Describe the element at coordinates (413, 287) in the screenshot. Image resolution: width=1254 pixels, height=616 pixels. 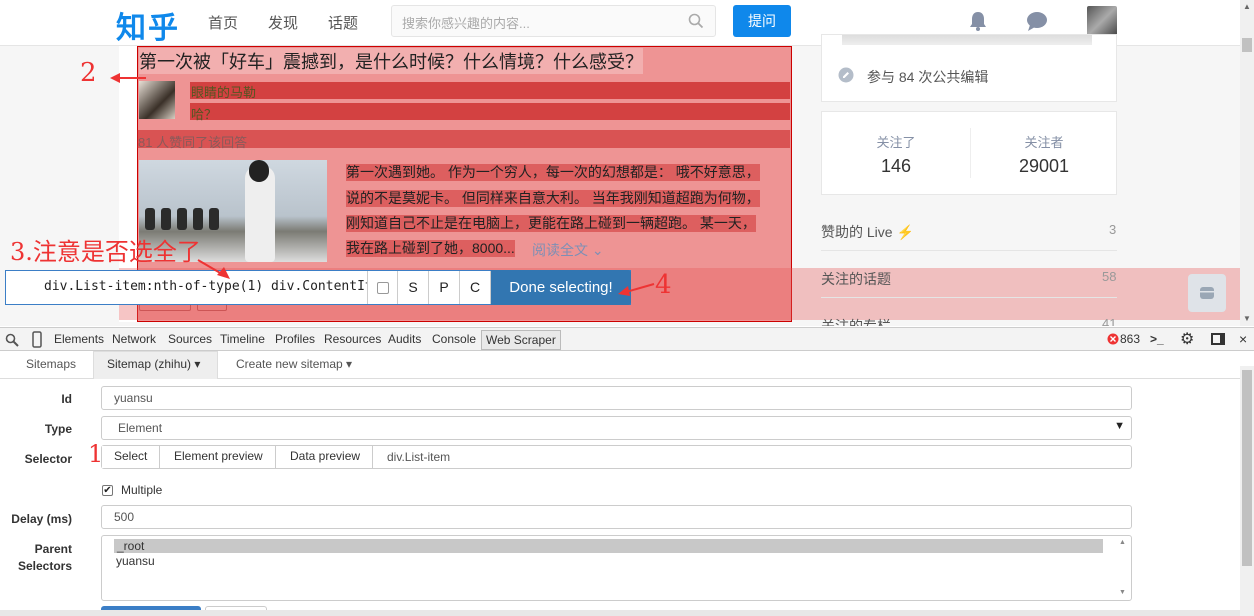
I see `select-button-s: S` at that location.